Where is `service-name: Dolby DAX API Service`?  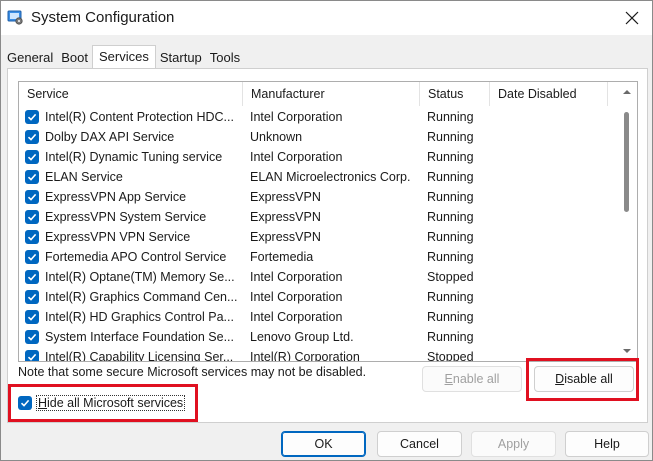 service-name: Dolby DAX API Service is located at coordinates (110, 137).